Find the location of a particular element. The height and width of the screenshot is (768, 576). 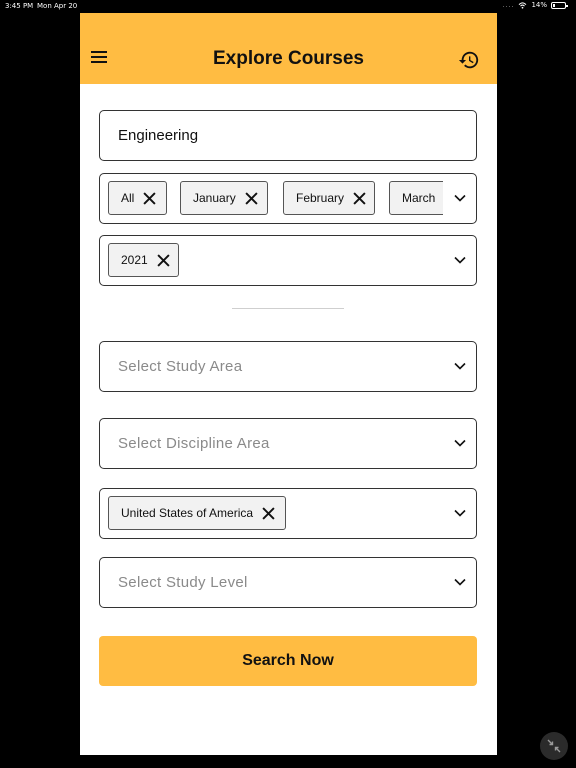

study-level-select: Select Study Level is located at coordinates (288, 582).